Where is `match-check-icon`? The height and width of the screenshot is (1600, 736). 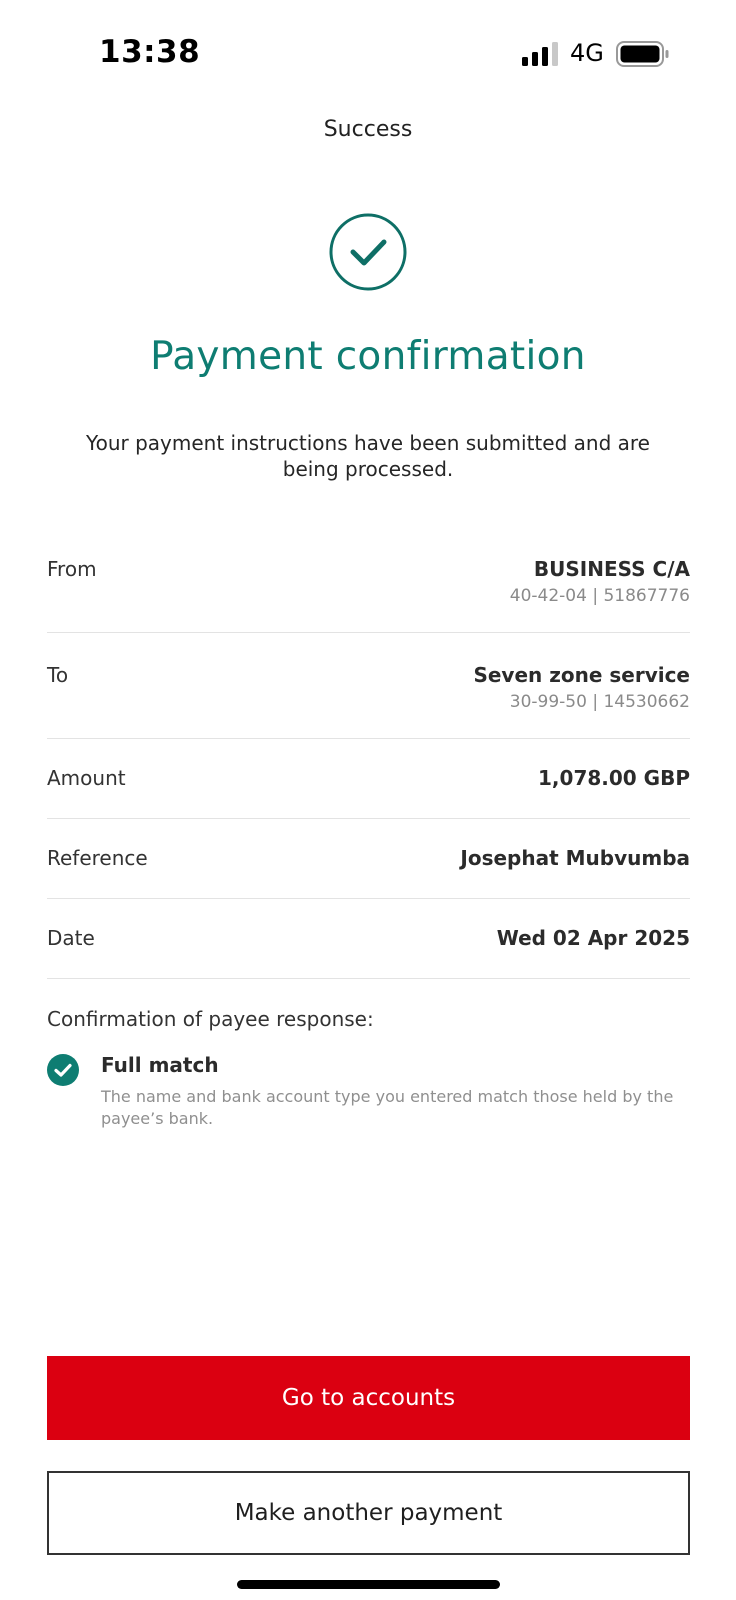
match-check-icon is located at coordinates (63, 1070).